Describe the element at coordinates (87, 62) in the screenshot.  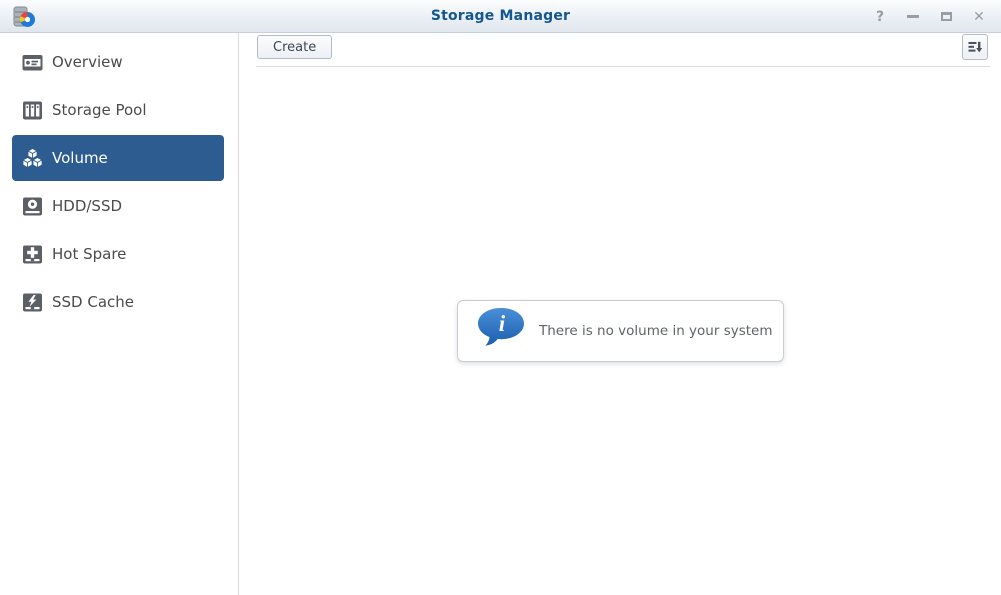
I see `sidebar-item-label: Overview` at that location.